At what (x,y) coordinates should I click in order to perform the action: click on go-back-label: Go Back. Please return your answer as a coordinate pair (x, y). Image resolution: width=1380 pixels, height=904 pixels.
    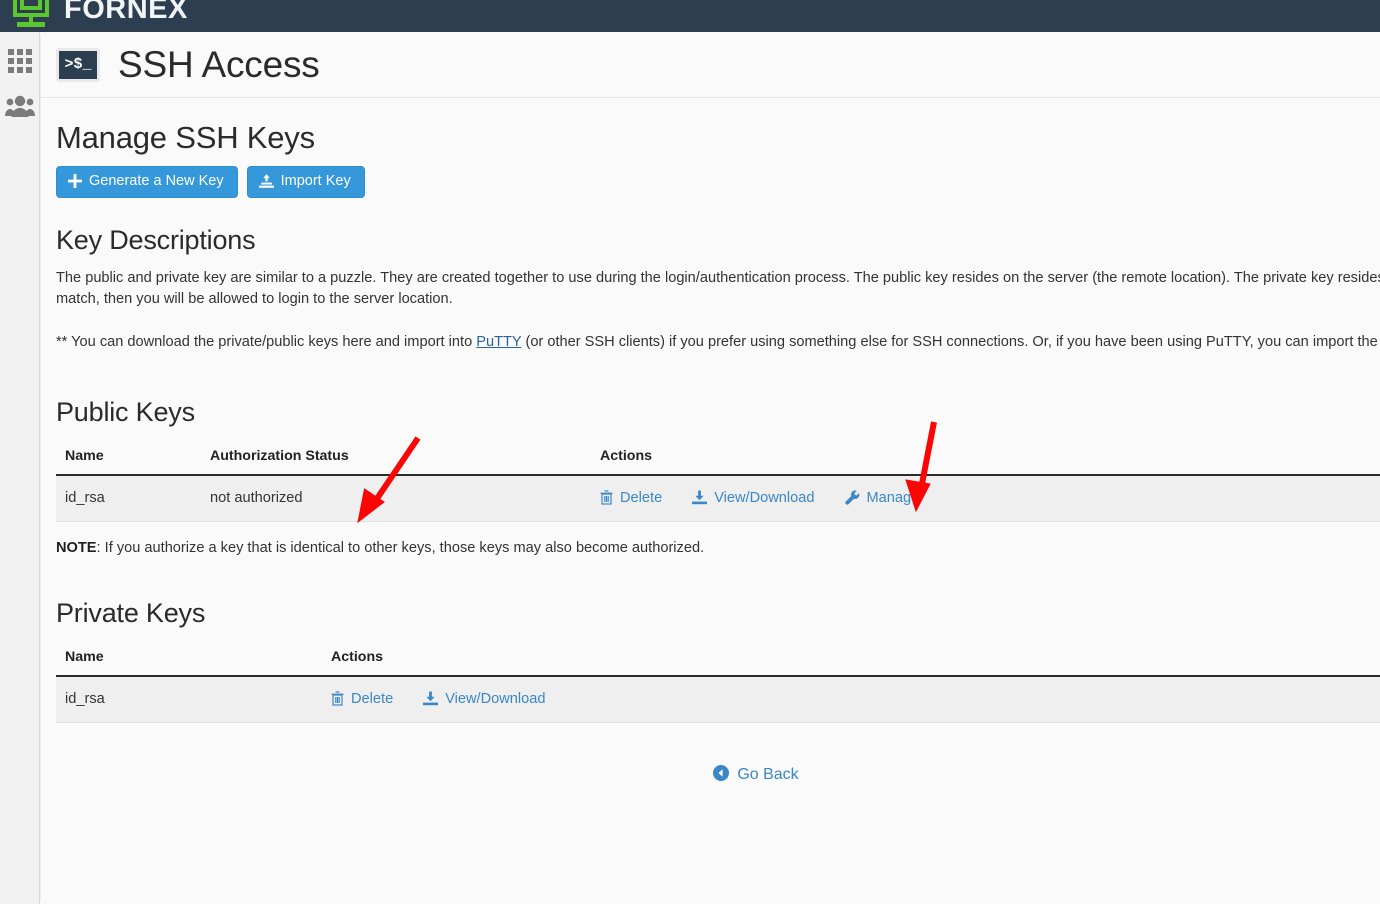
    Looking at the image, I should click on (768, 774).